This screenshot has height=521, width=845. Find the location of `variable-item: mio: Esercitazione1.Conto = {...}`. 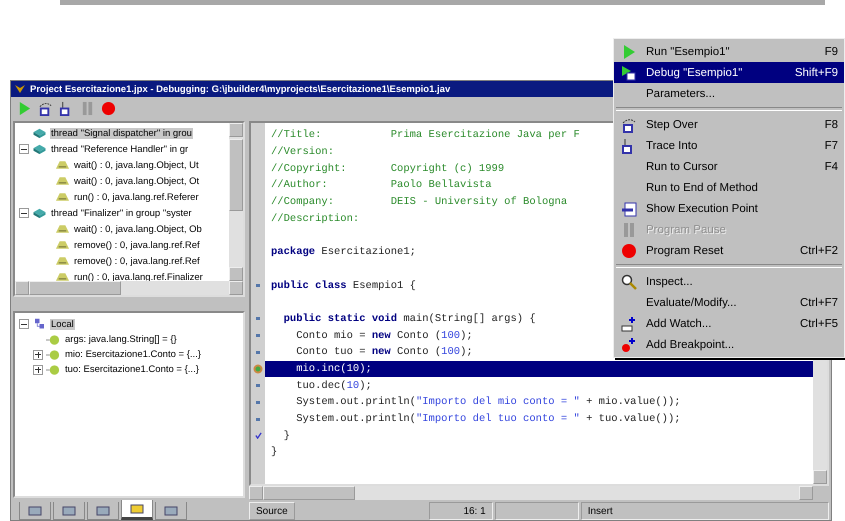

variable-item: mio: Esercitazione1.Conto = {...} is located at coordinates (133, 354).